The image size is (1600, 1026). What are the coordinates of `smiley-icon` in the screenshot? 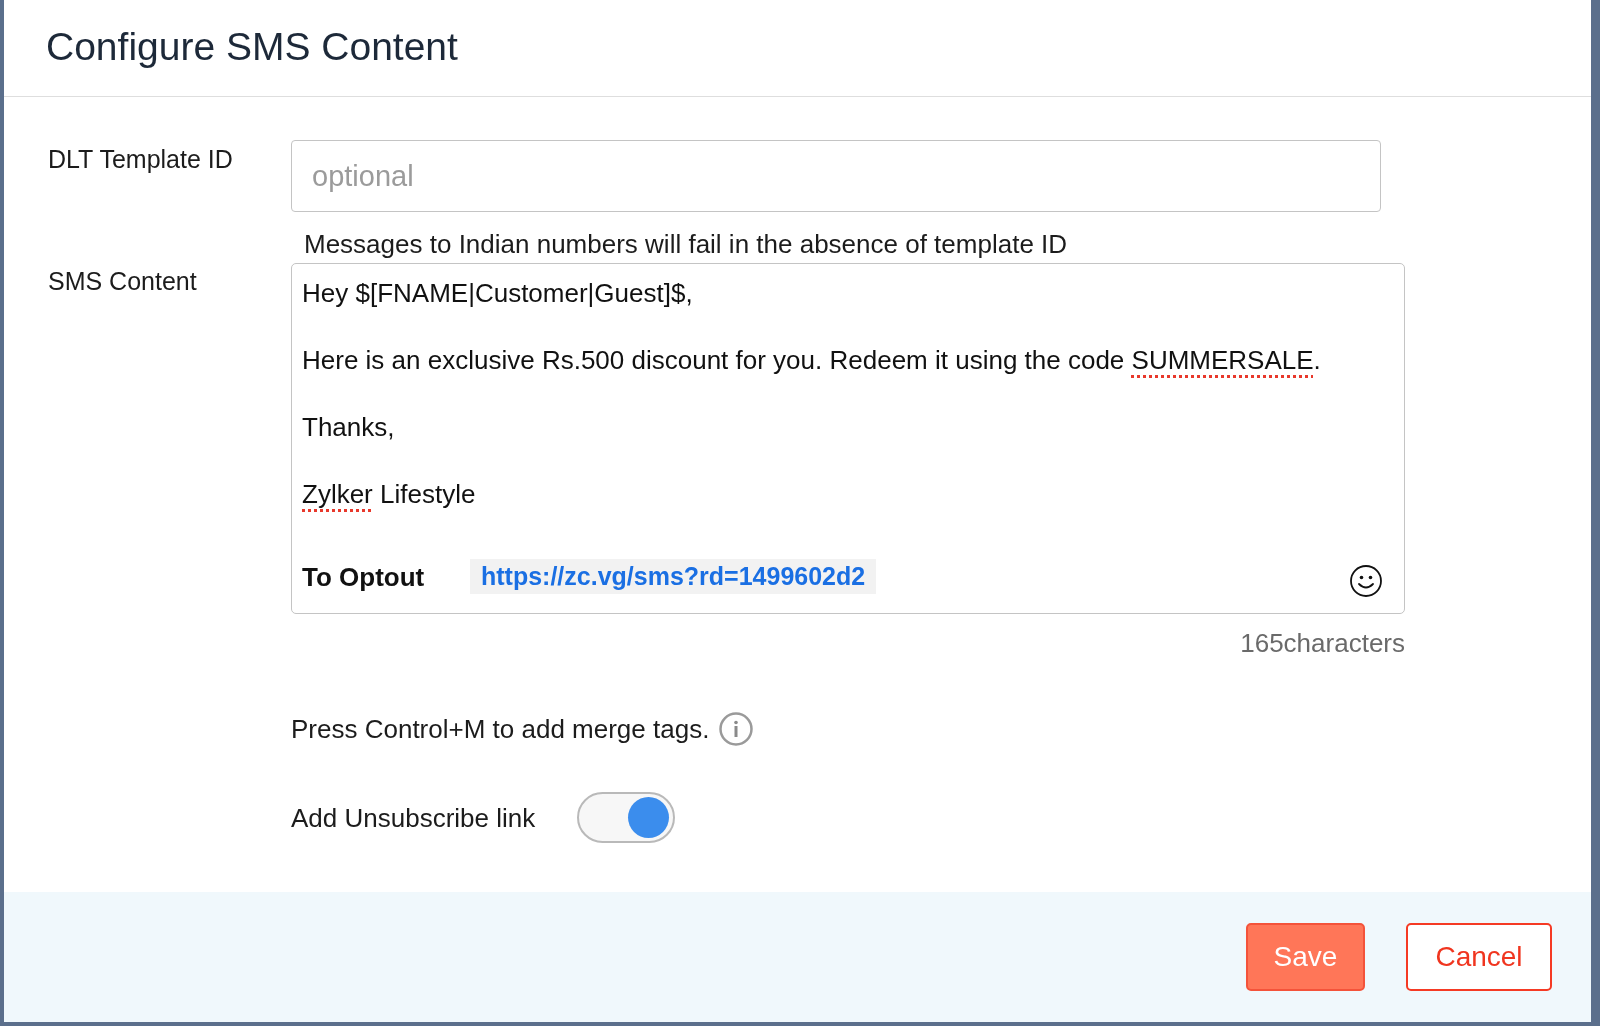 It's located at (1366, 581).